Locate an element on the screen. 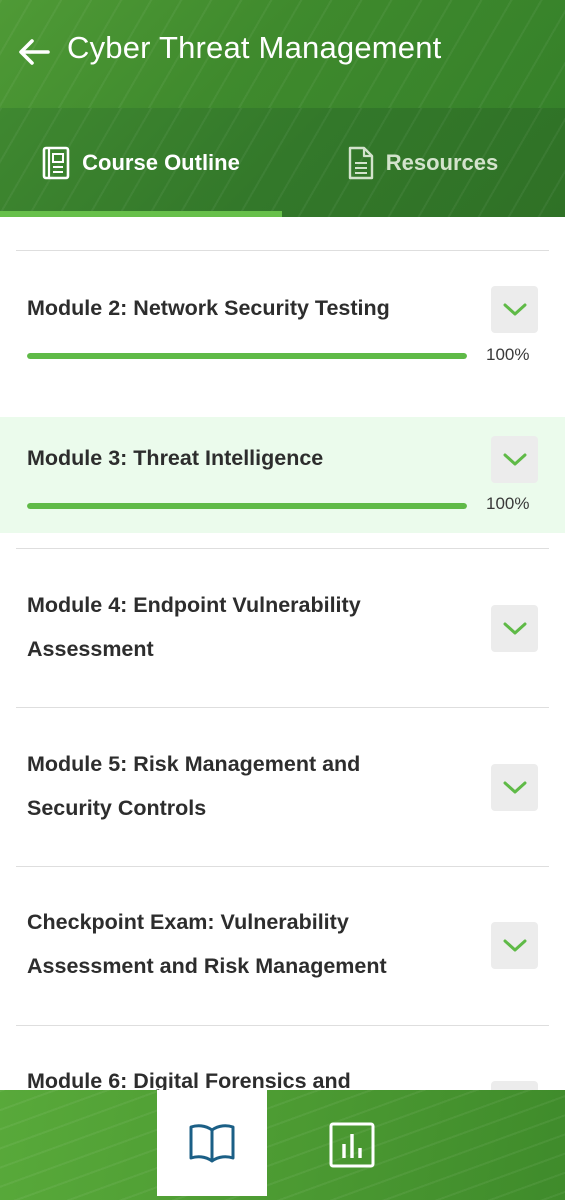 Image resolution: width=565 pixels, height=1200 pixels. nav-course-button is located at coordinates (212, 1143).